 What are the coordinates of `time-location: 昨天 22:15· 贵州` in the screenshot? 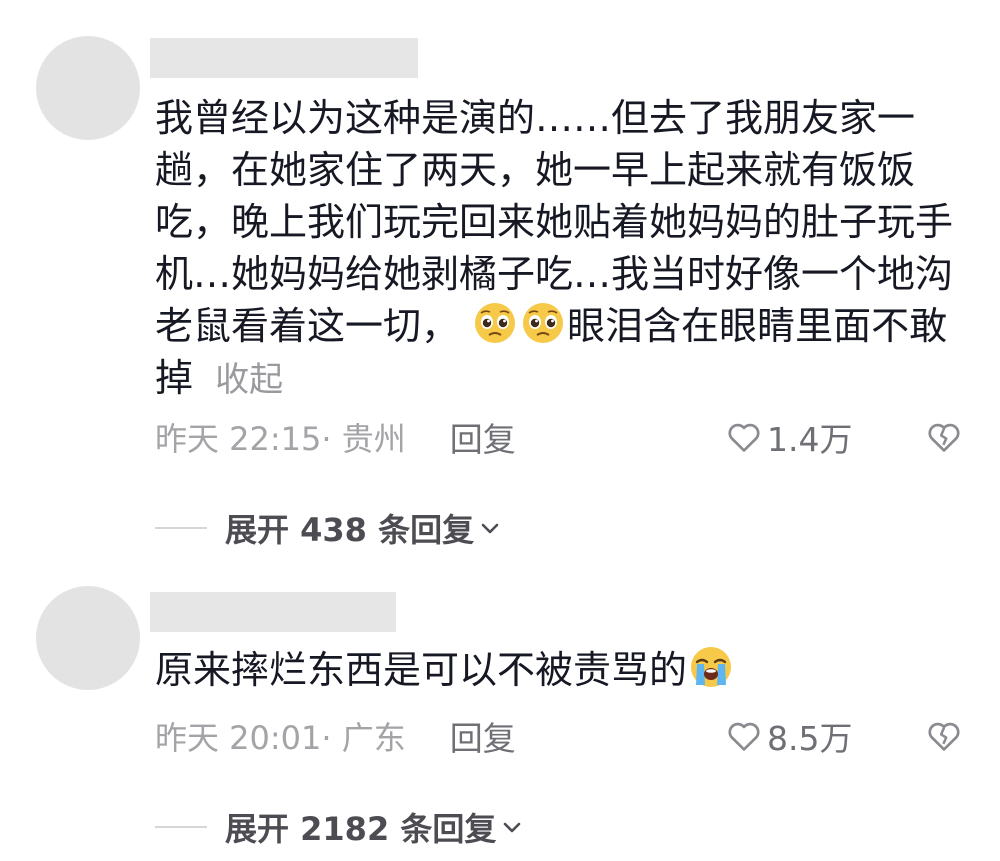 It's located at (280, 439).